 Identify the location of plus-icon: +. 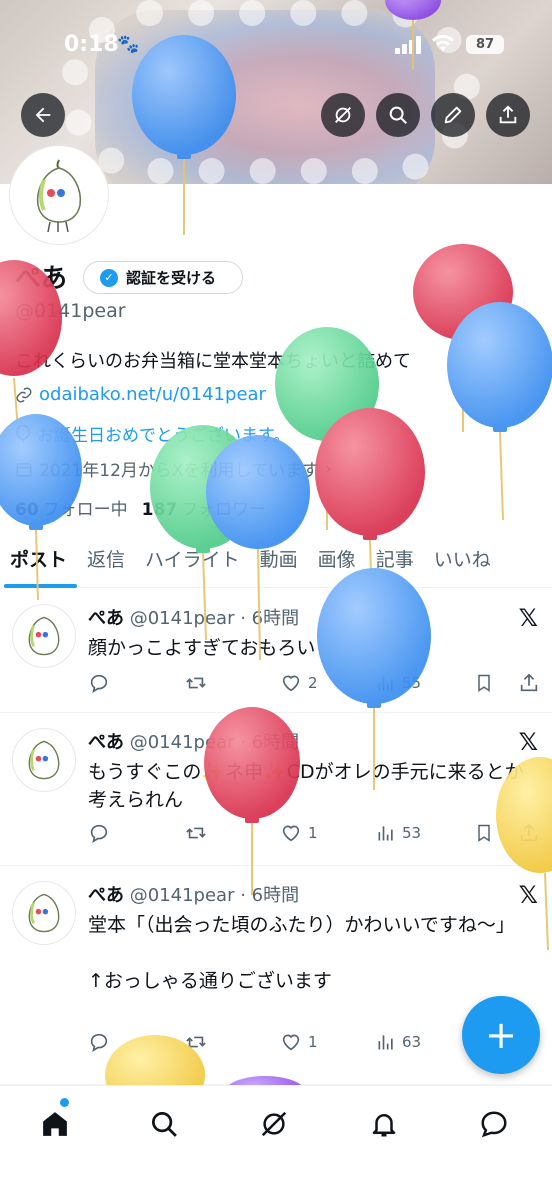
(501, 1035).